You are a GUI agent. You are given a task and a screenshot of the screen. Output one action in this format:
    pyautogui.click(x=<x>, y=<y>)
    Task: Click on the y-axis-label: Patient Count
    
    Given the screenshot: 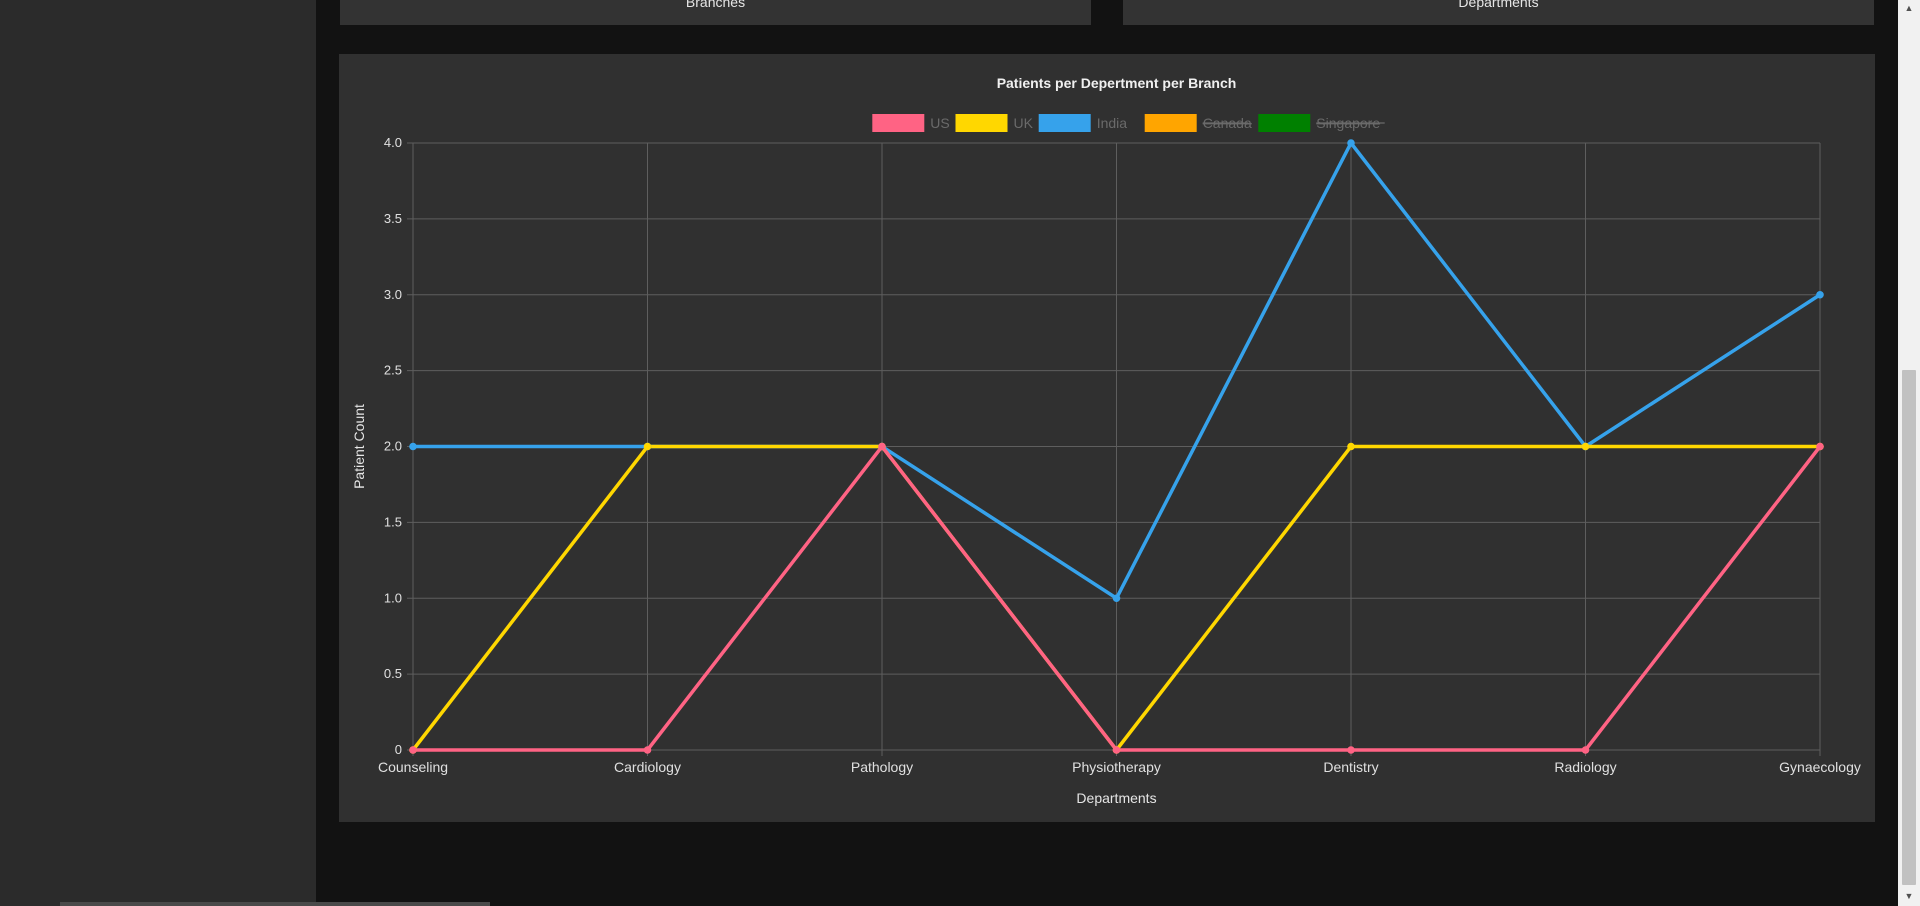 What is the action you would take?
    pyautogui.click(x=359, y=446)
    